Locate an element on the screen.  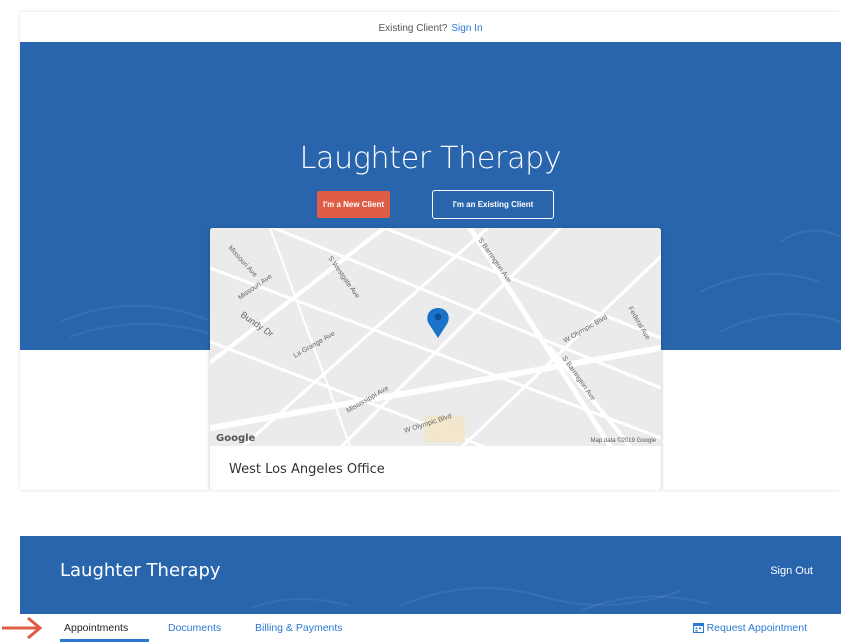
dashboard-header: Laughter Therapy Sign Out is located at coordinates (430, 575).